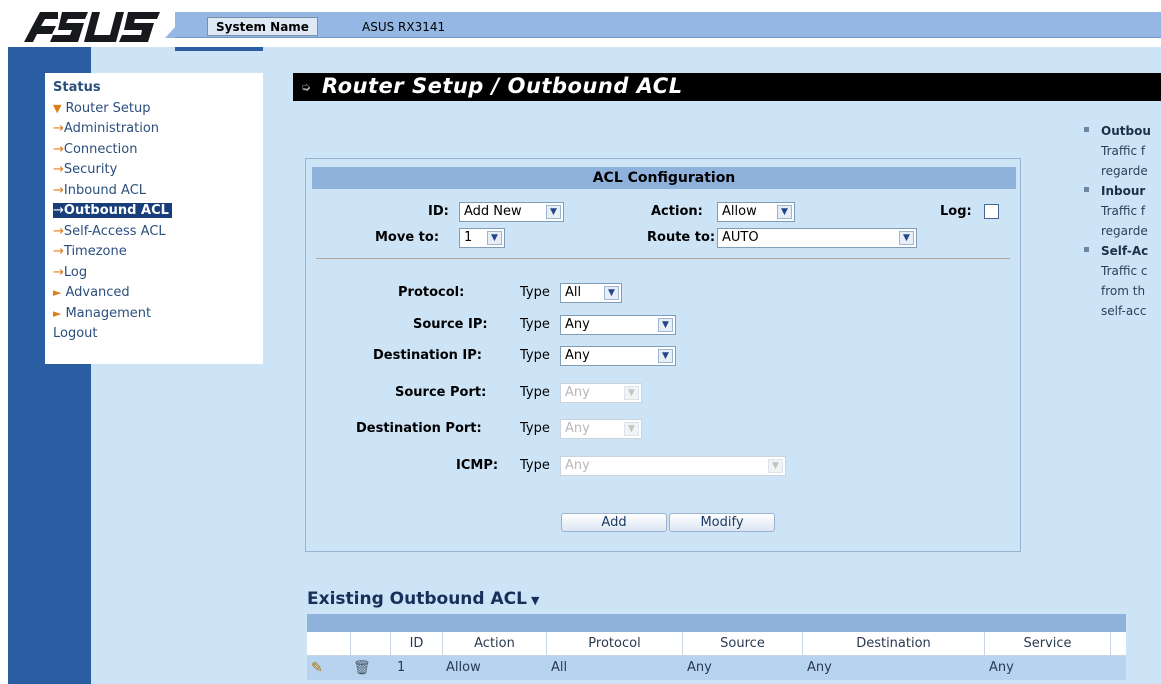 This screenshot has width=1161, height=684. Describe the element at coordinates (601, 429) in the screenshot. I see `destination-port-select: Any ▼` at that location.